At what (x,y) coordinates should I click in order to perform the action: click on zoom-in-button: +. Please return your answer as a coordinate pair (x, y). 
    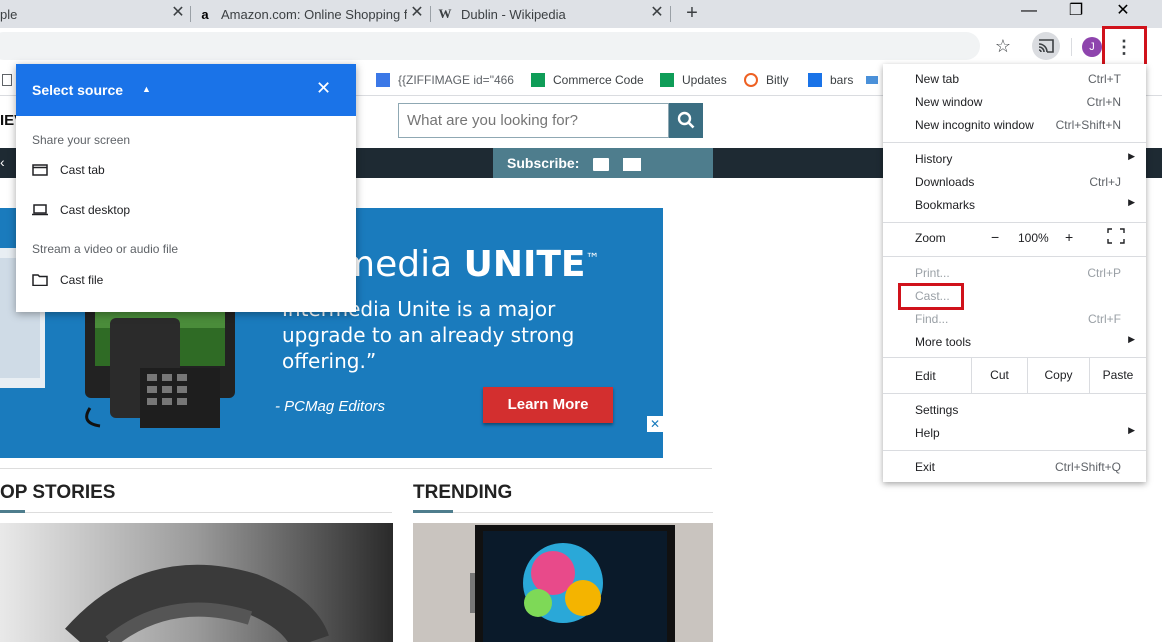
    Looking at the image, I should click on (1069, 237).